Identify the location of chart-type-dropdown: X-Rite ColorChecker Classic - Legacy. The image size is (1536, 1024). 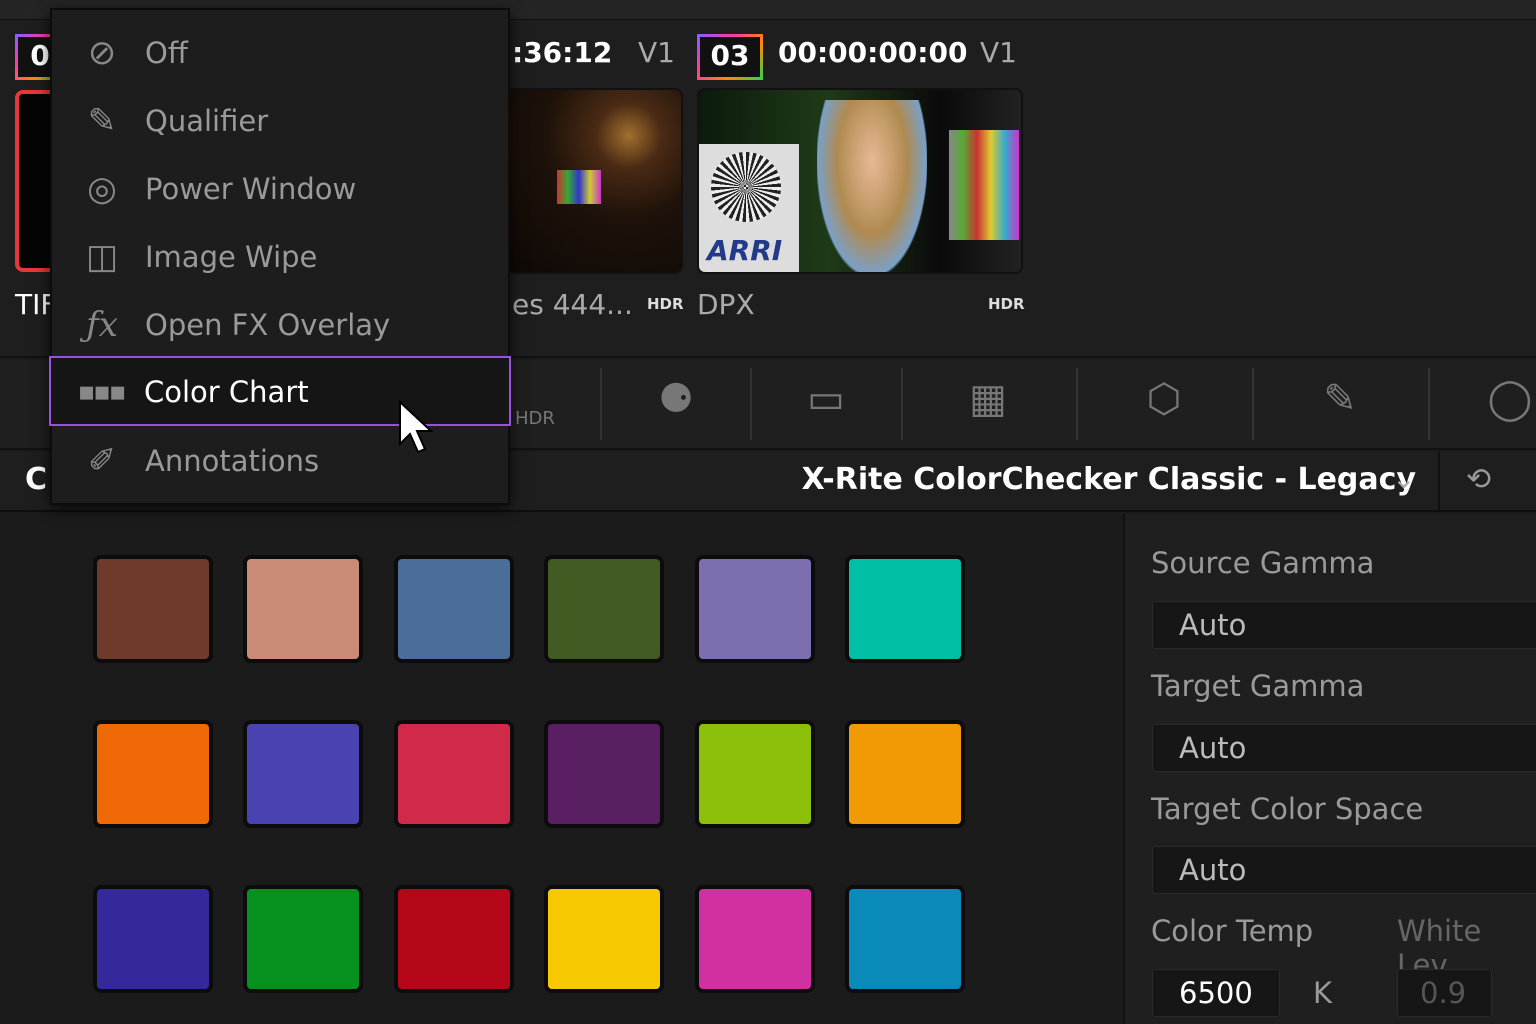
(1109, 479).